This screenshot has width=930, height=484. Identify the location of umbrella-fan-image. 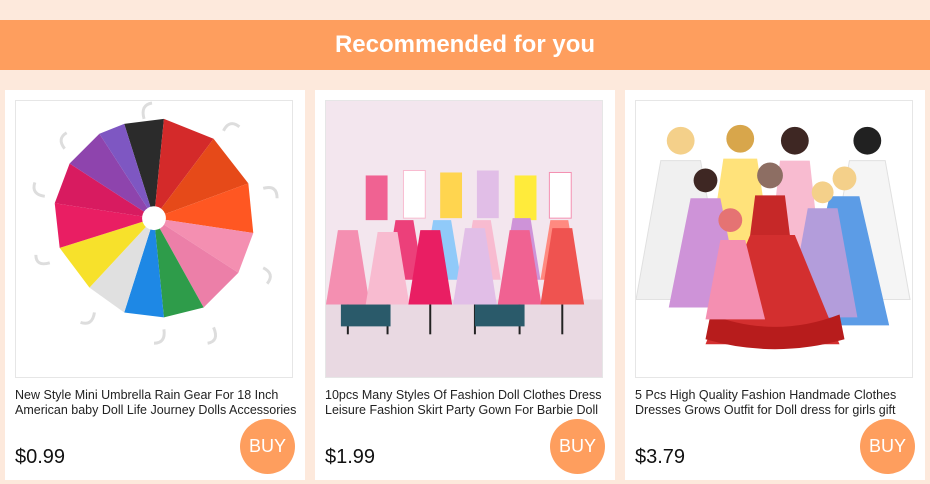
(155, 223).